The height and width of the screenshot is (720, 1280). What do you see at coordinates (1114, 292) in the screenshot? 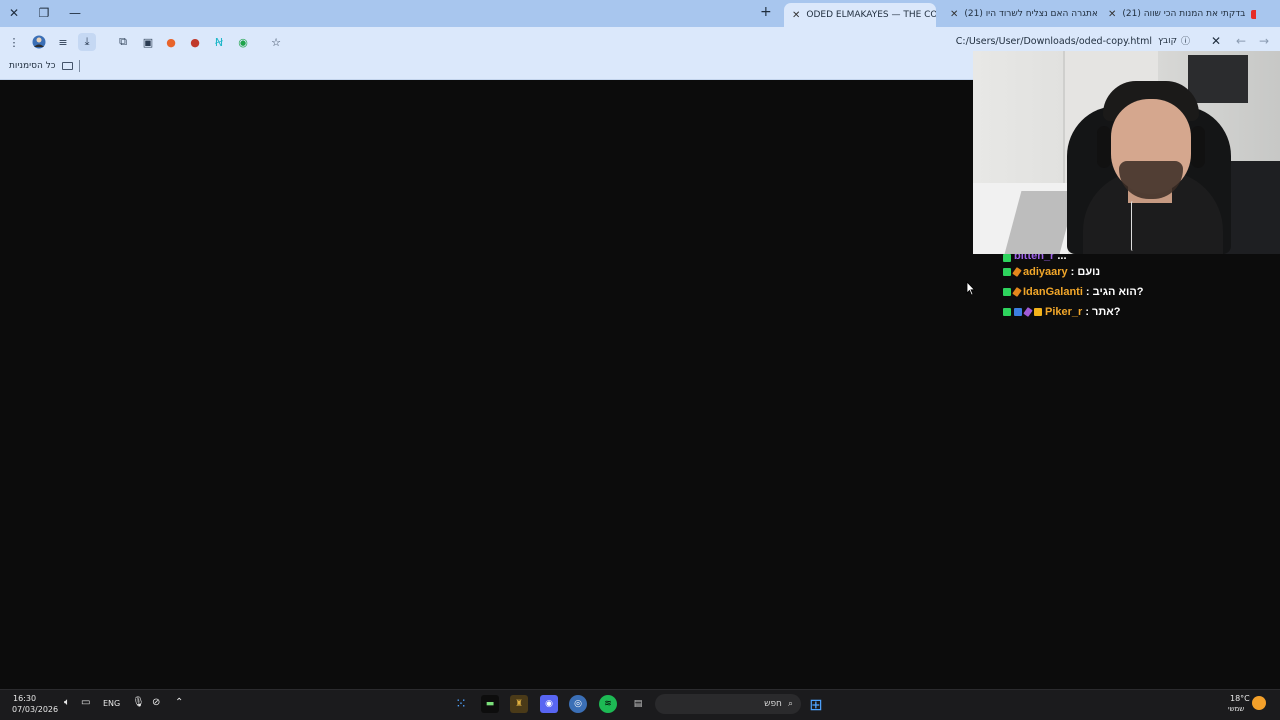
I see `chat-message-text: : הוא הגיב?` at bounding box center [1114, 292].